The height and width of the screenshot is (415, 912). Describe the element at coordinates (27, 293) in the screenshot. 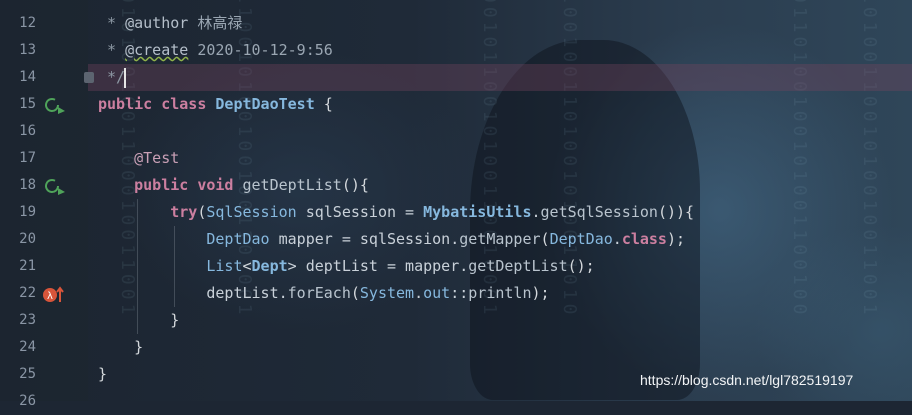

I see `line-number: 22` at that location.